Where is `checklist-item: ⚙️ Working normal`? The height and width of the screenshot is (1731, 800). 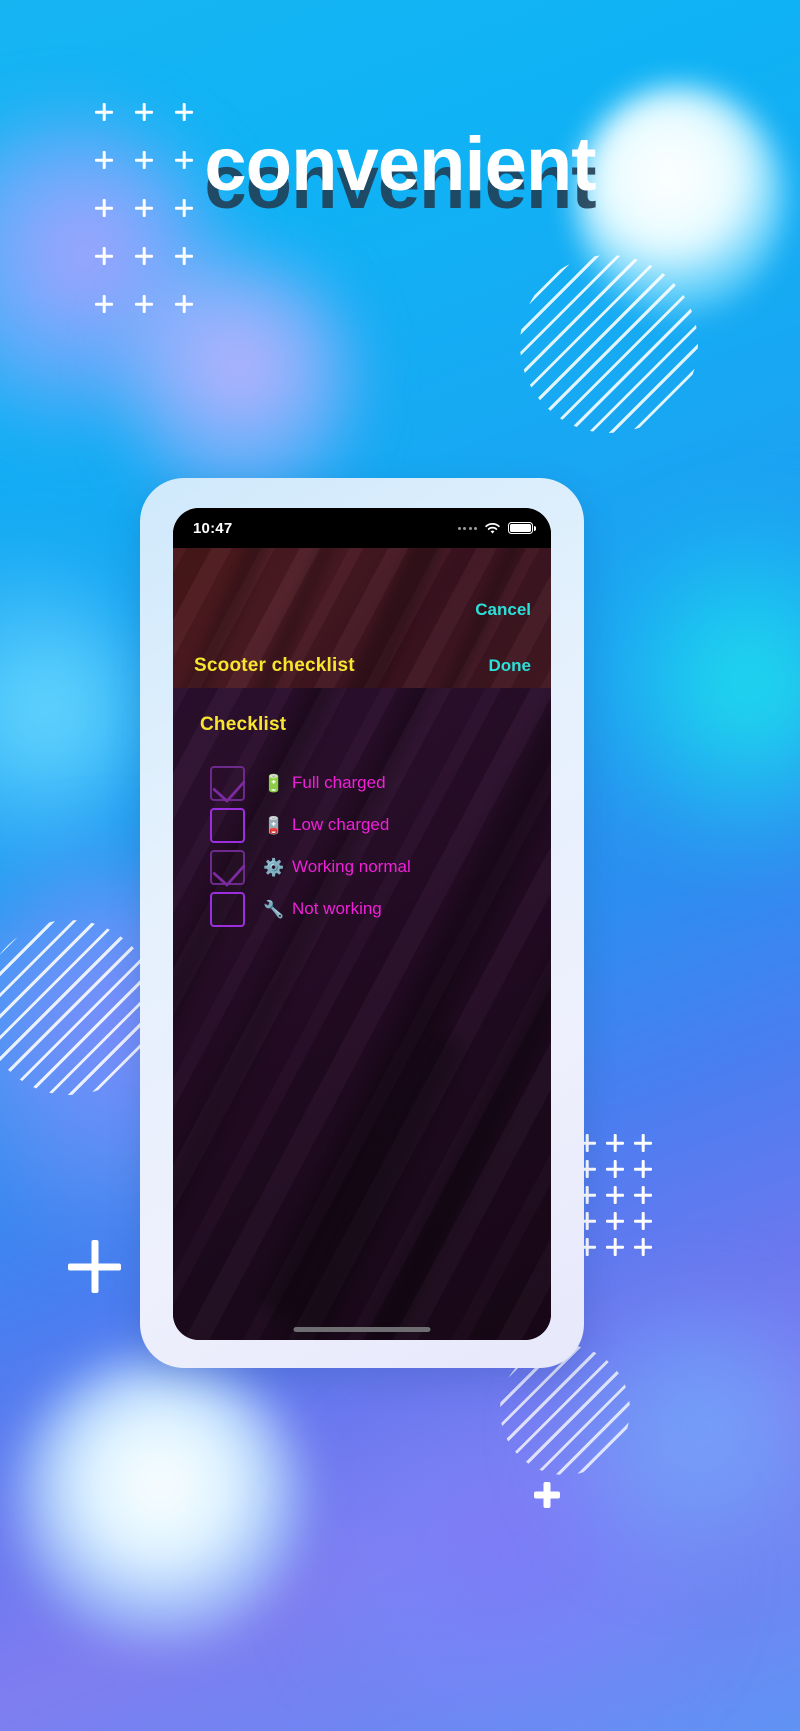
checklist-item: ⚙️ Working normal is located at coordinates (362, 867).